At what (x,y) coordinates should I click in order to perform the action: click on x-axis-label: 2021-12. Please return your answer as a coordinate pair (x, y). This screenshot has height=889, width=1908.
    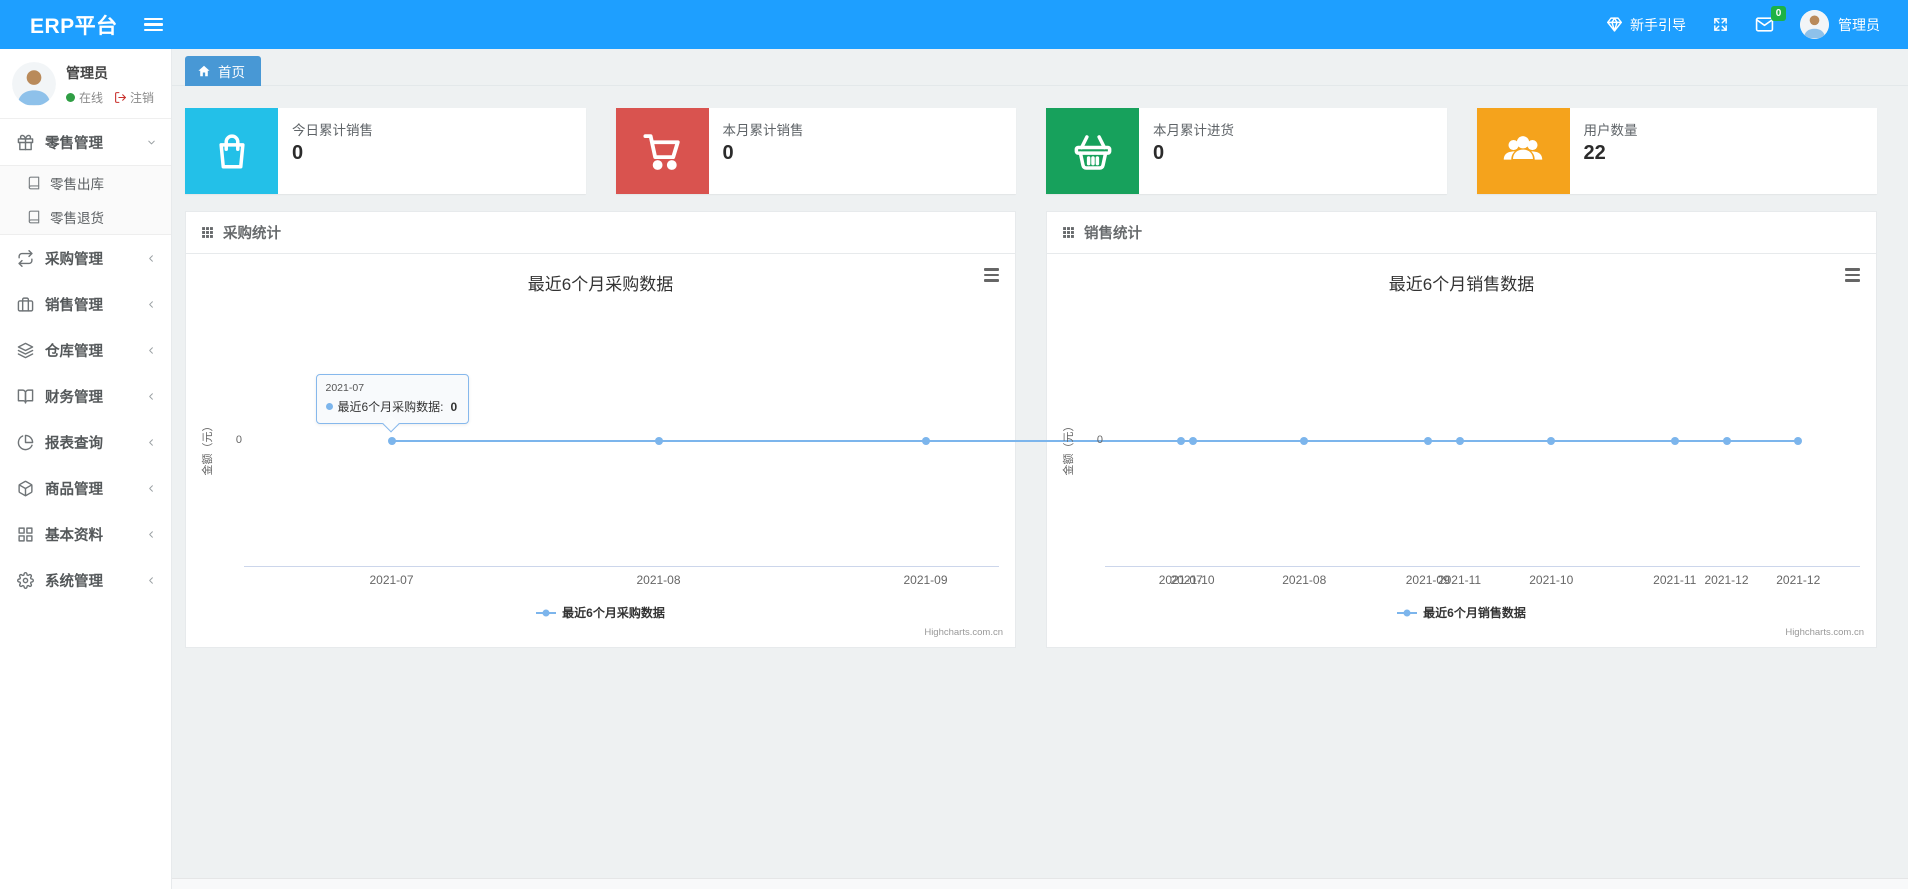
    Looking at the image, I should click on (1798, 580).